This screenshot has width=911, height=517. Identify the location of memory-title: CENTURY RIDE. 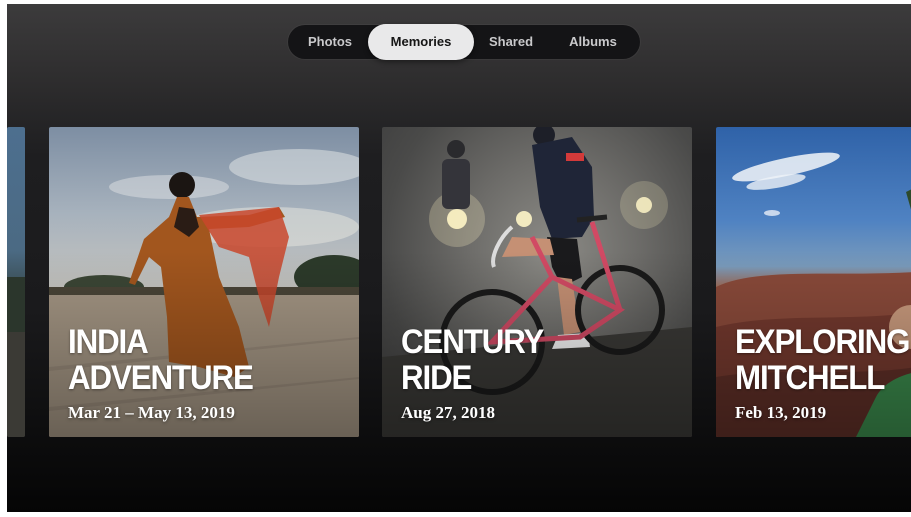
(472, 360).